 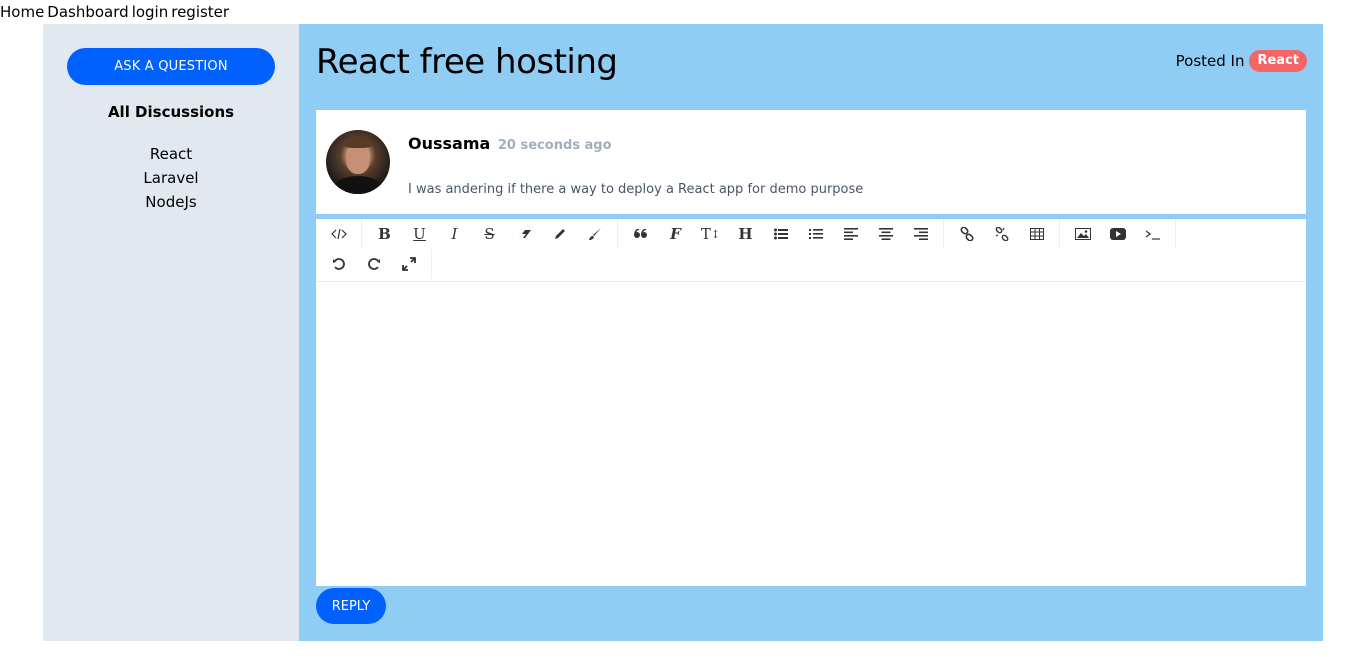 What do you see at coordinates (1152, 234) in the screenshot?
I see `terminal-icon` at bounding box center [1152, 234].